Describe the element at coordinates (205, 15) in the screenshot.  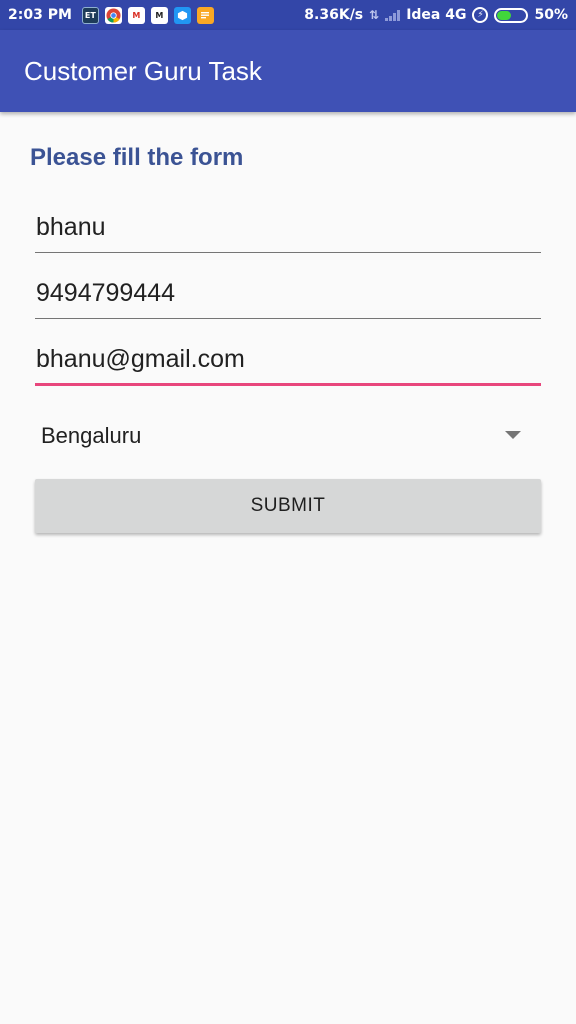
I see `notes-app-icon` at that location.